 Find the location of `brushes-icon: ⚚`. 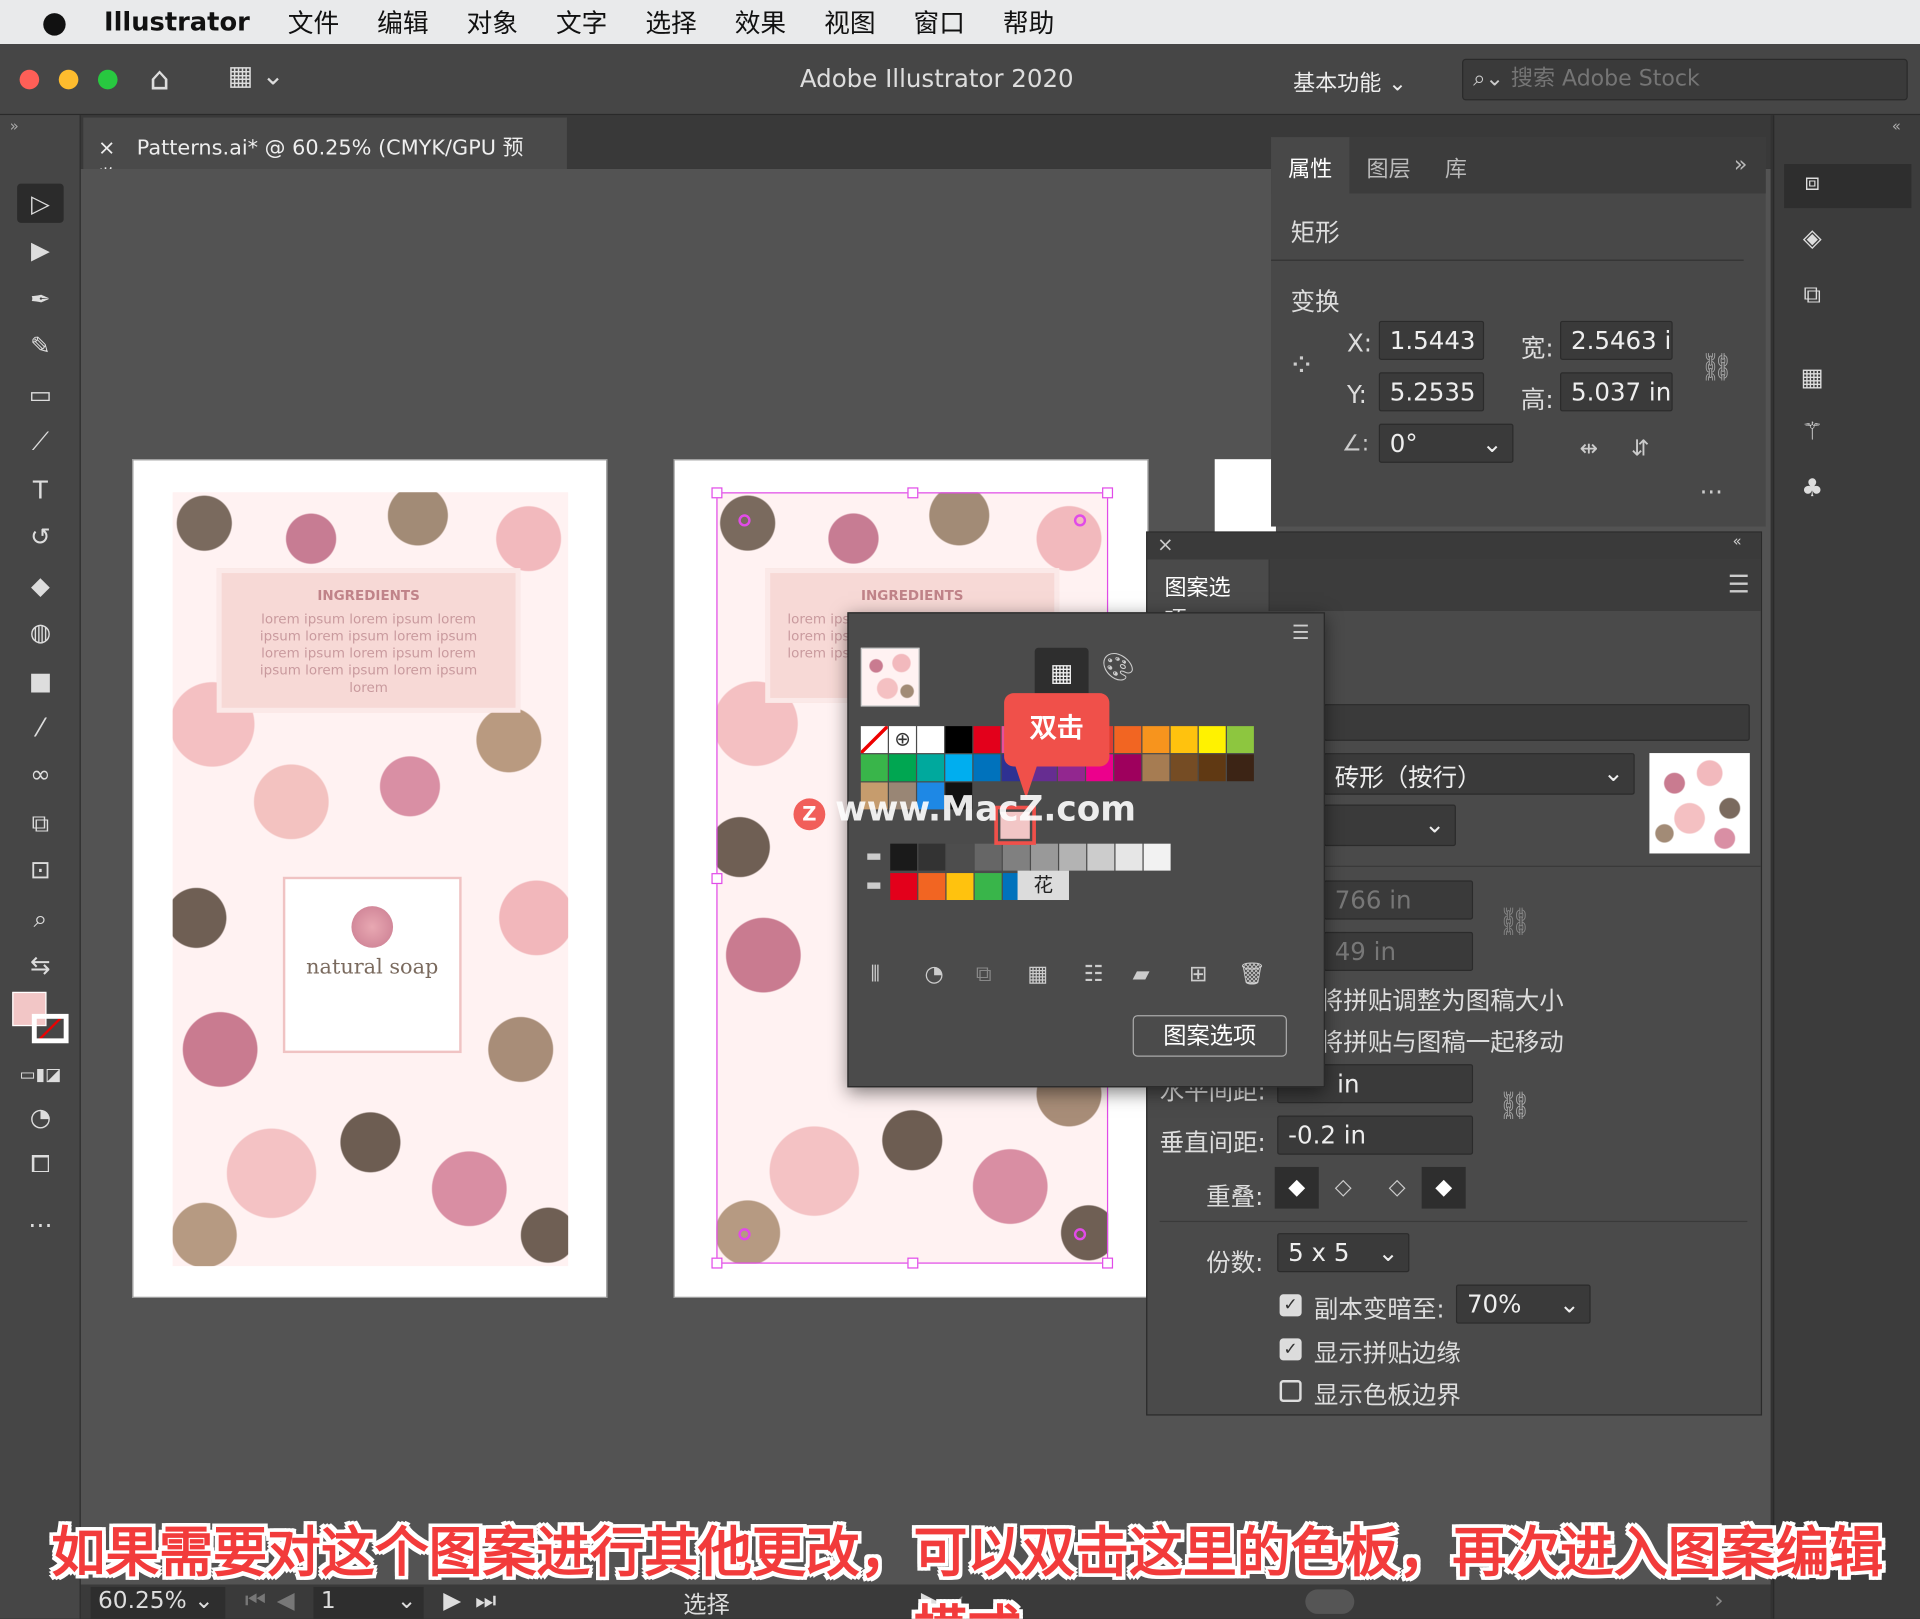

brushes-icon: ⚚ is located at coordinates (1812, 434).